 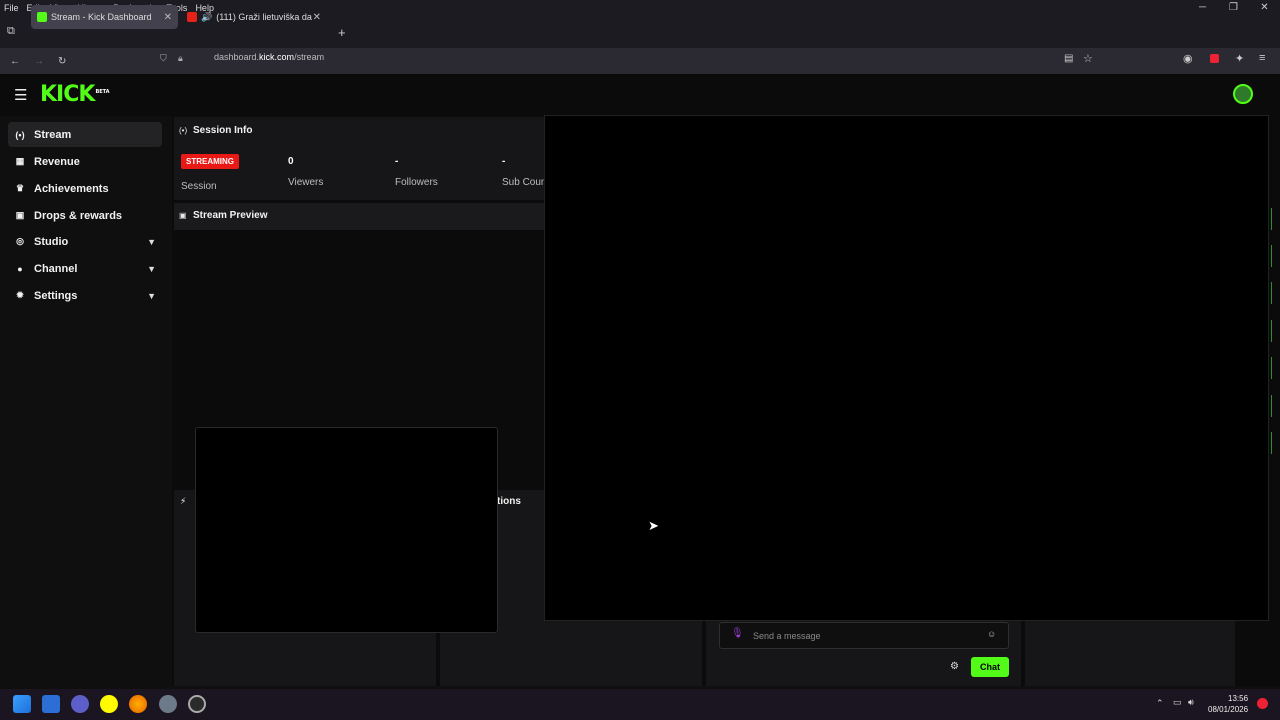 I want to click on sidebar, so click(x=86, y=401).